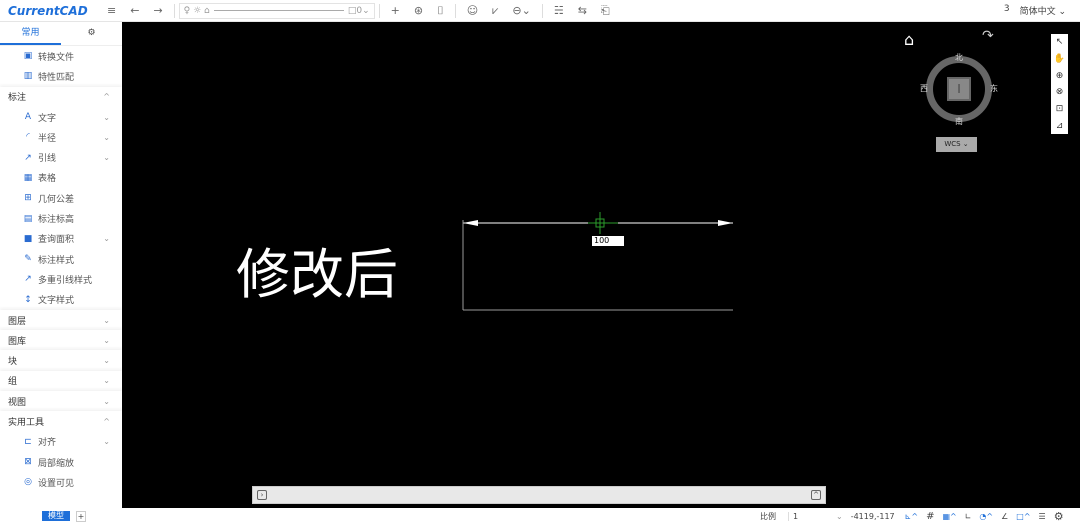 Image resolution: width=1080 pixels, height=524 pixels. Describe the element at coordinates (106, 97) in the screenshot. I see `chevron-up-icon: ^` at that location.